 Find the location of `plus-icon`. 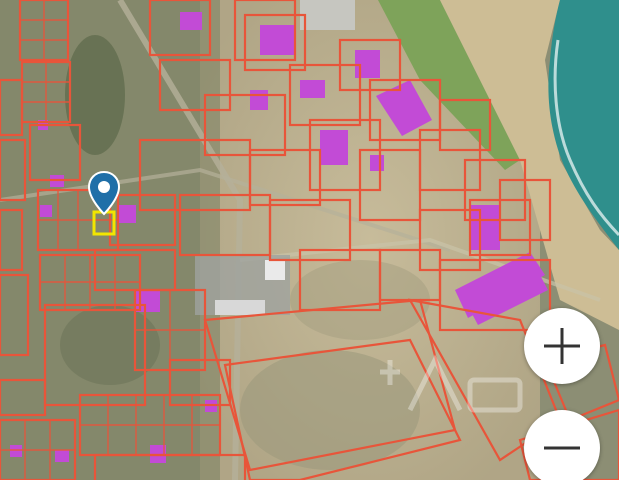

plus-icon is located at coordinates (562, 346).